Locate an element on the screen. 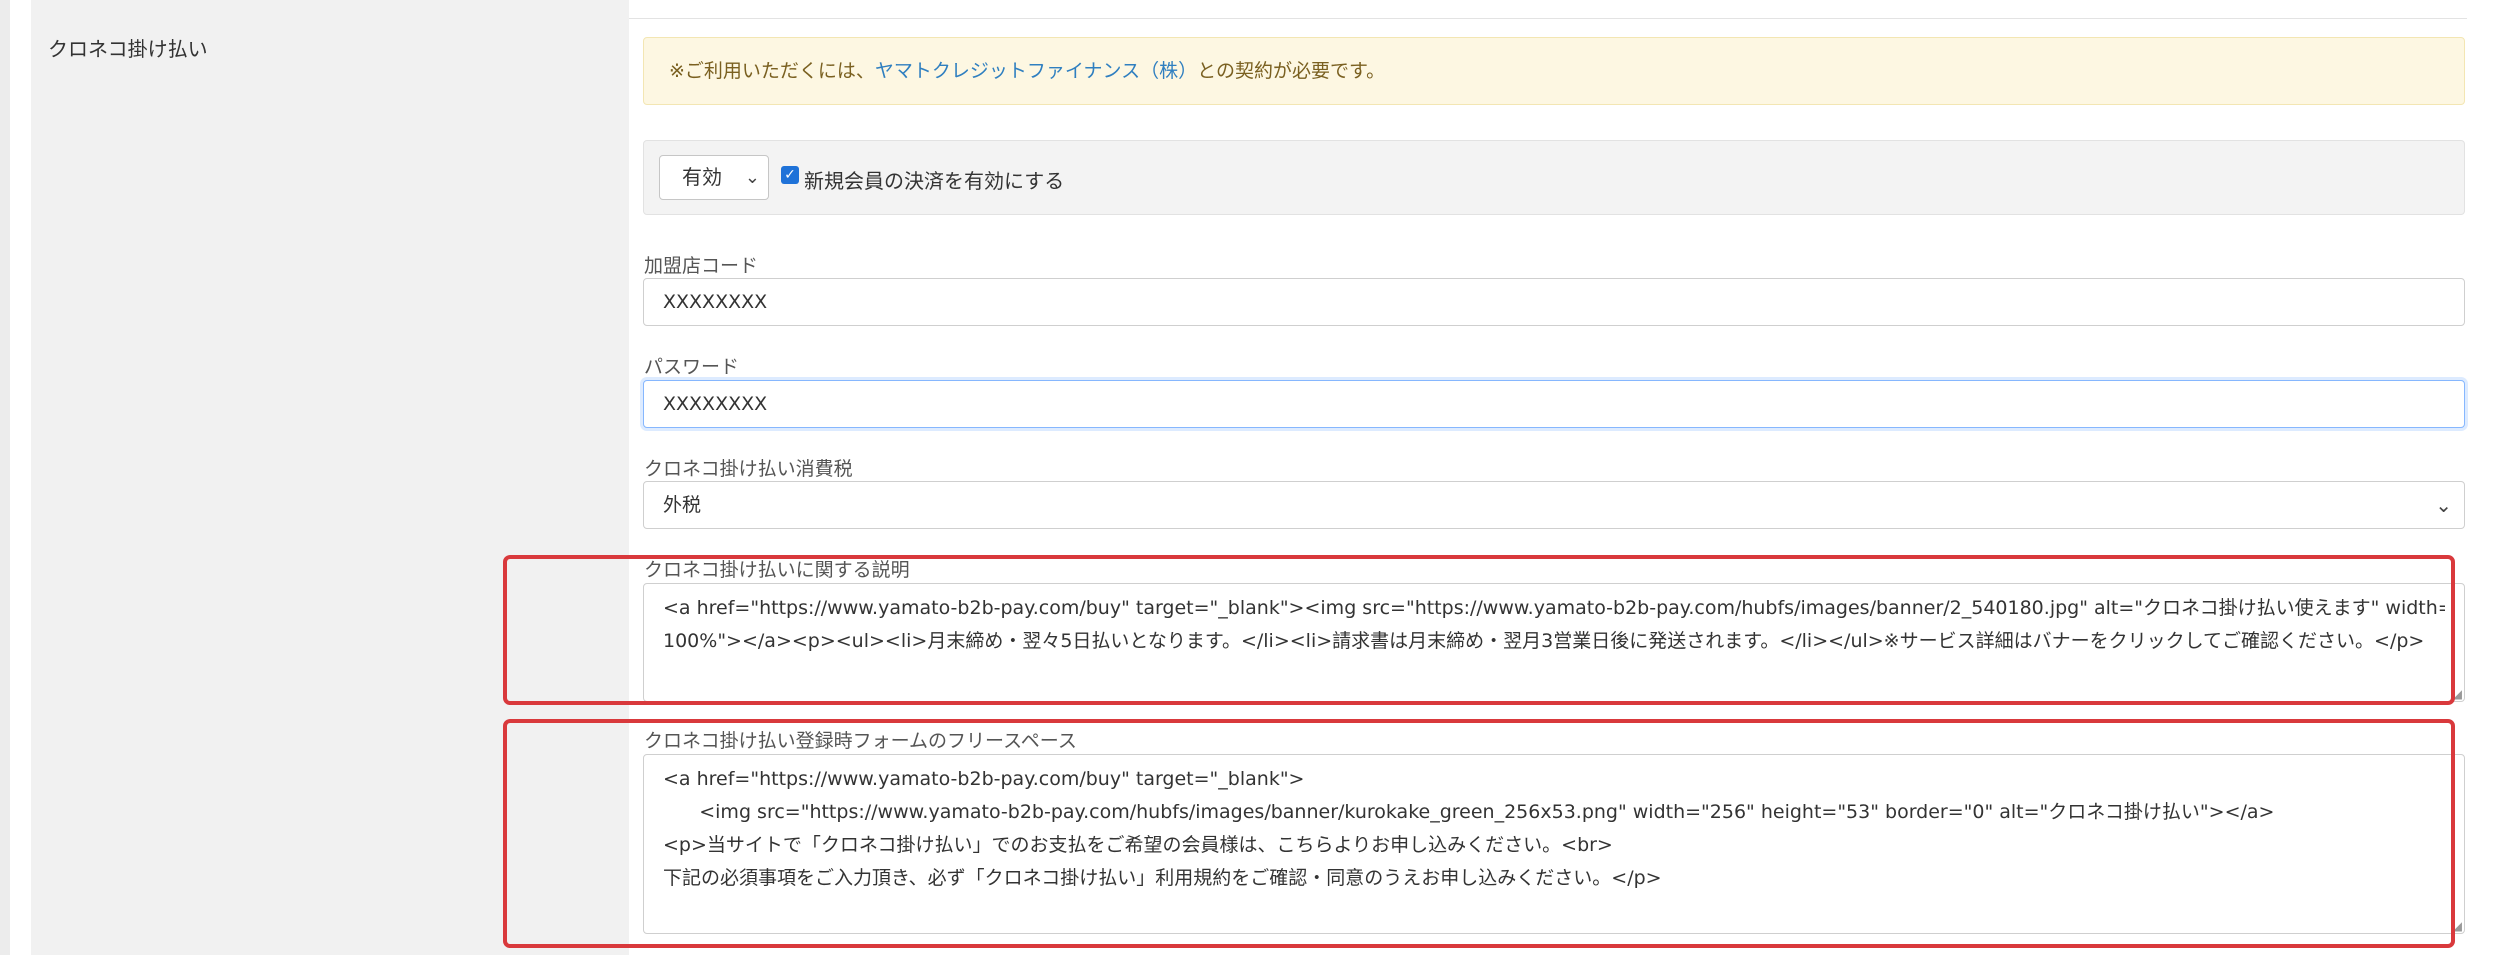  left-gutter is located at coordinates (5, 477).